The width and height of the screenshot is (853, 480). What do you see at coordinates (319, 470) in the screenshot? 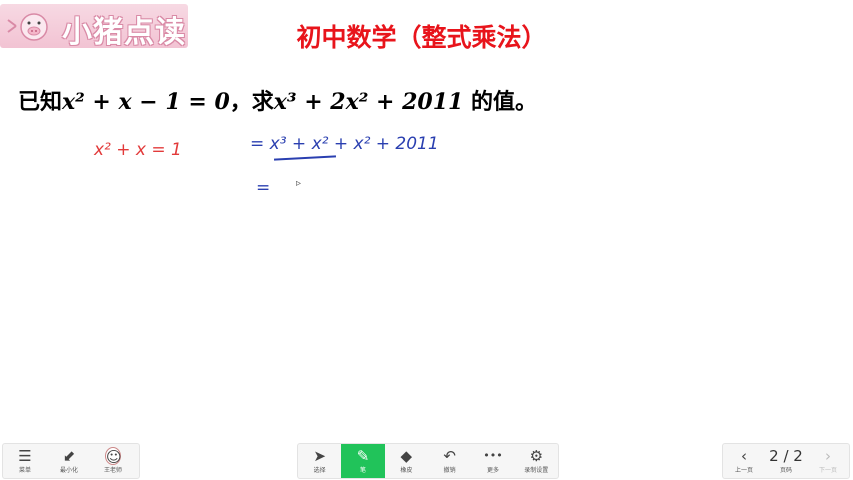
I see `select-label: 选择` at bounding box center [319, 470].